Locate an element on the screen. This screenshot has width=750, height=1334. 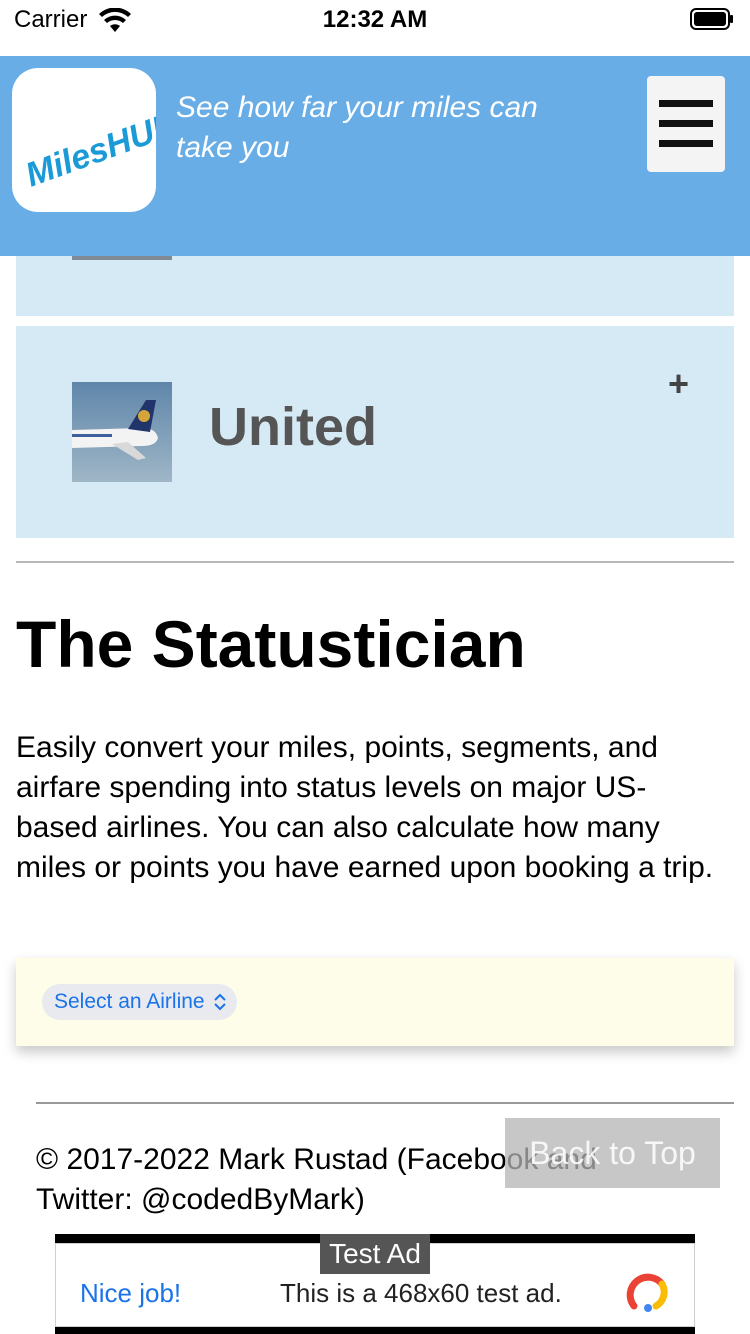
logo-icon: MilesHUB is located at coordinates (88, 150).